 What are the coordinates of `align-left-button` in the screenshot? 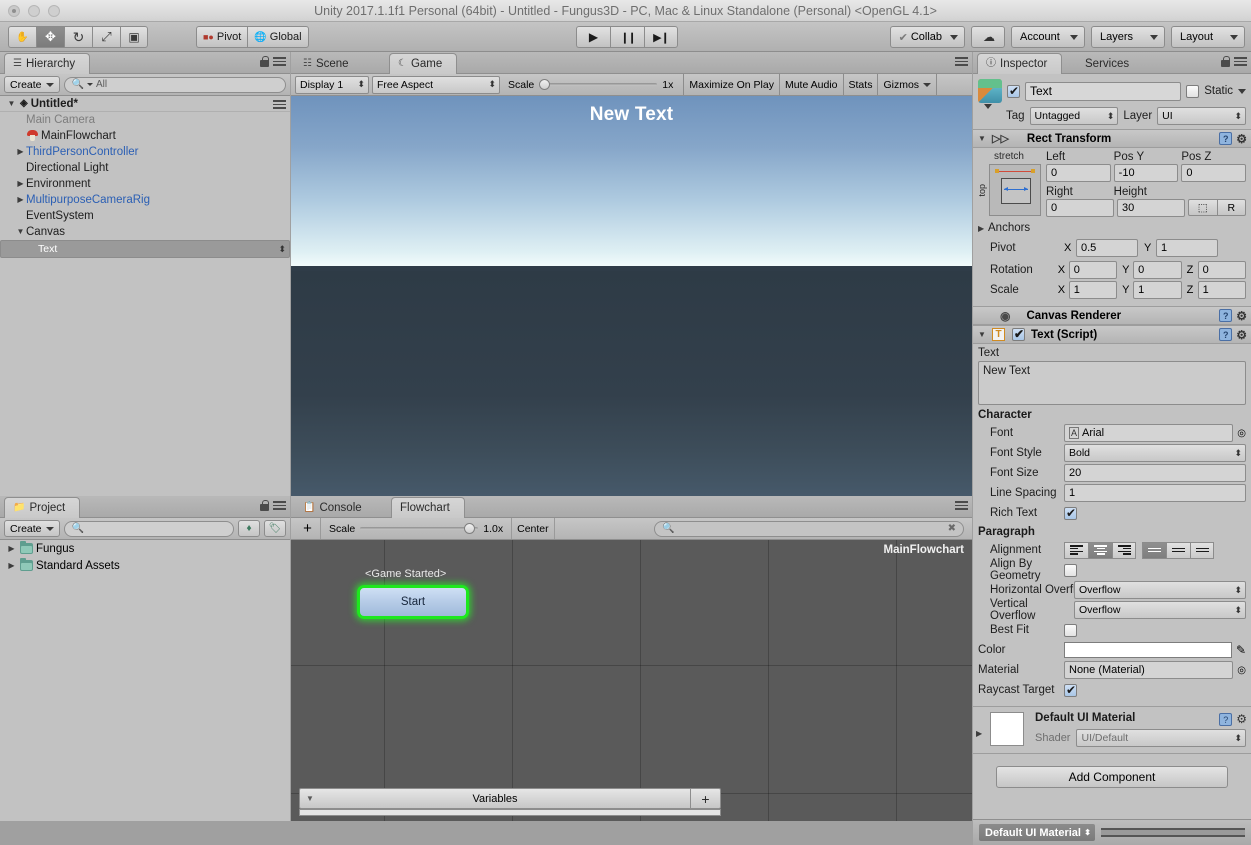 It's located at (1076, 550).